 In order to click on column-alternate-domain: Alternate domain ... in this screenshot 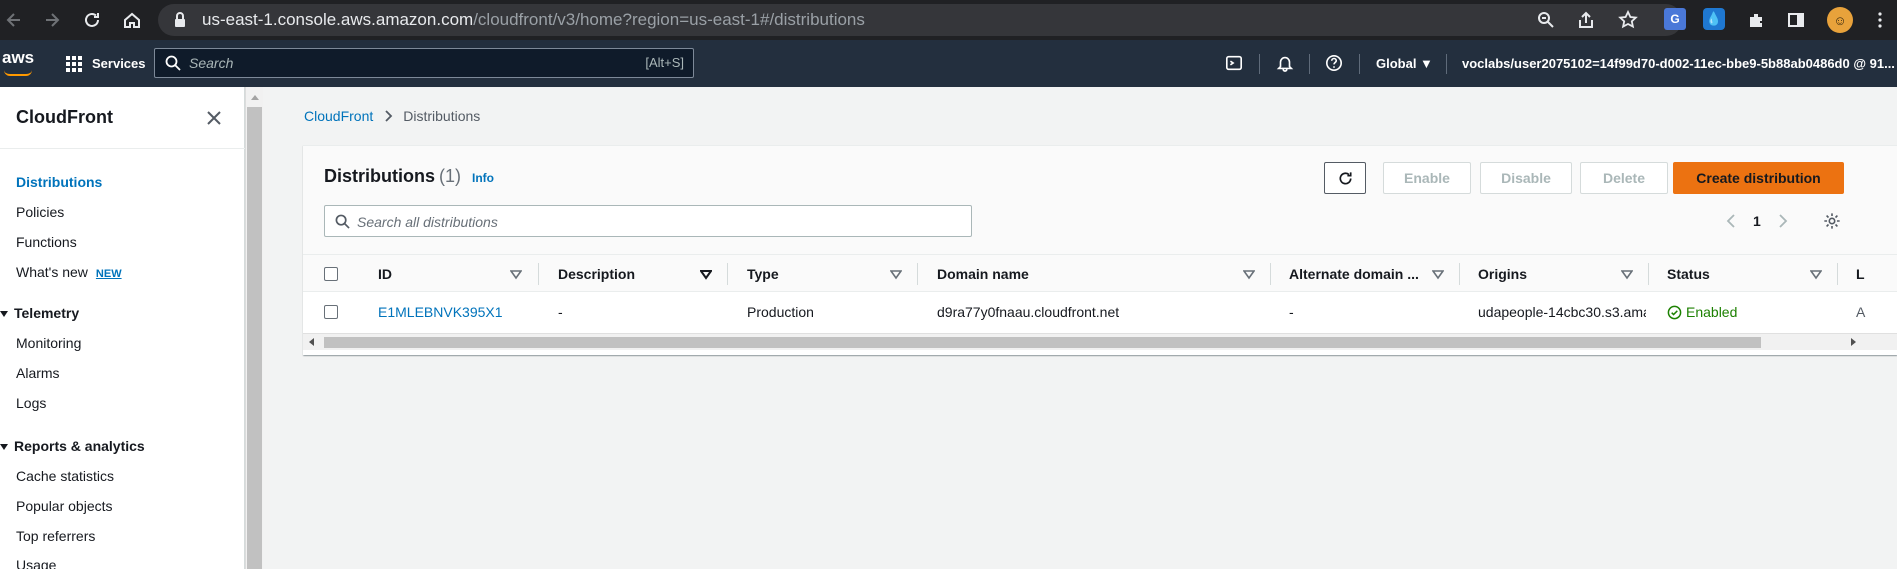, I will do `click(1354, 274)`.